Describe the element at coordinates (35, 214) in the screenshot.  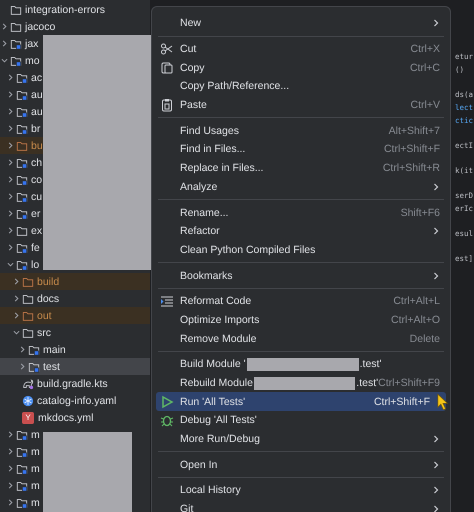
I see `tree-item-label: er` at that location.